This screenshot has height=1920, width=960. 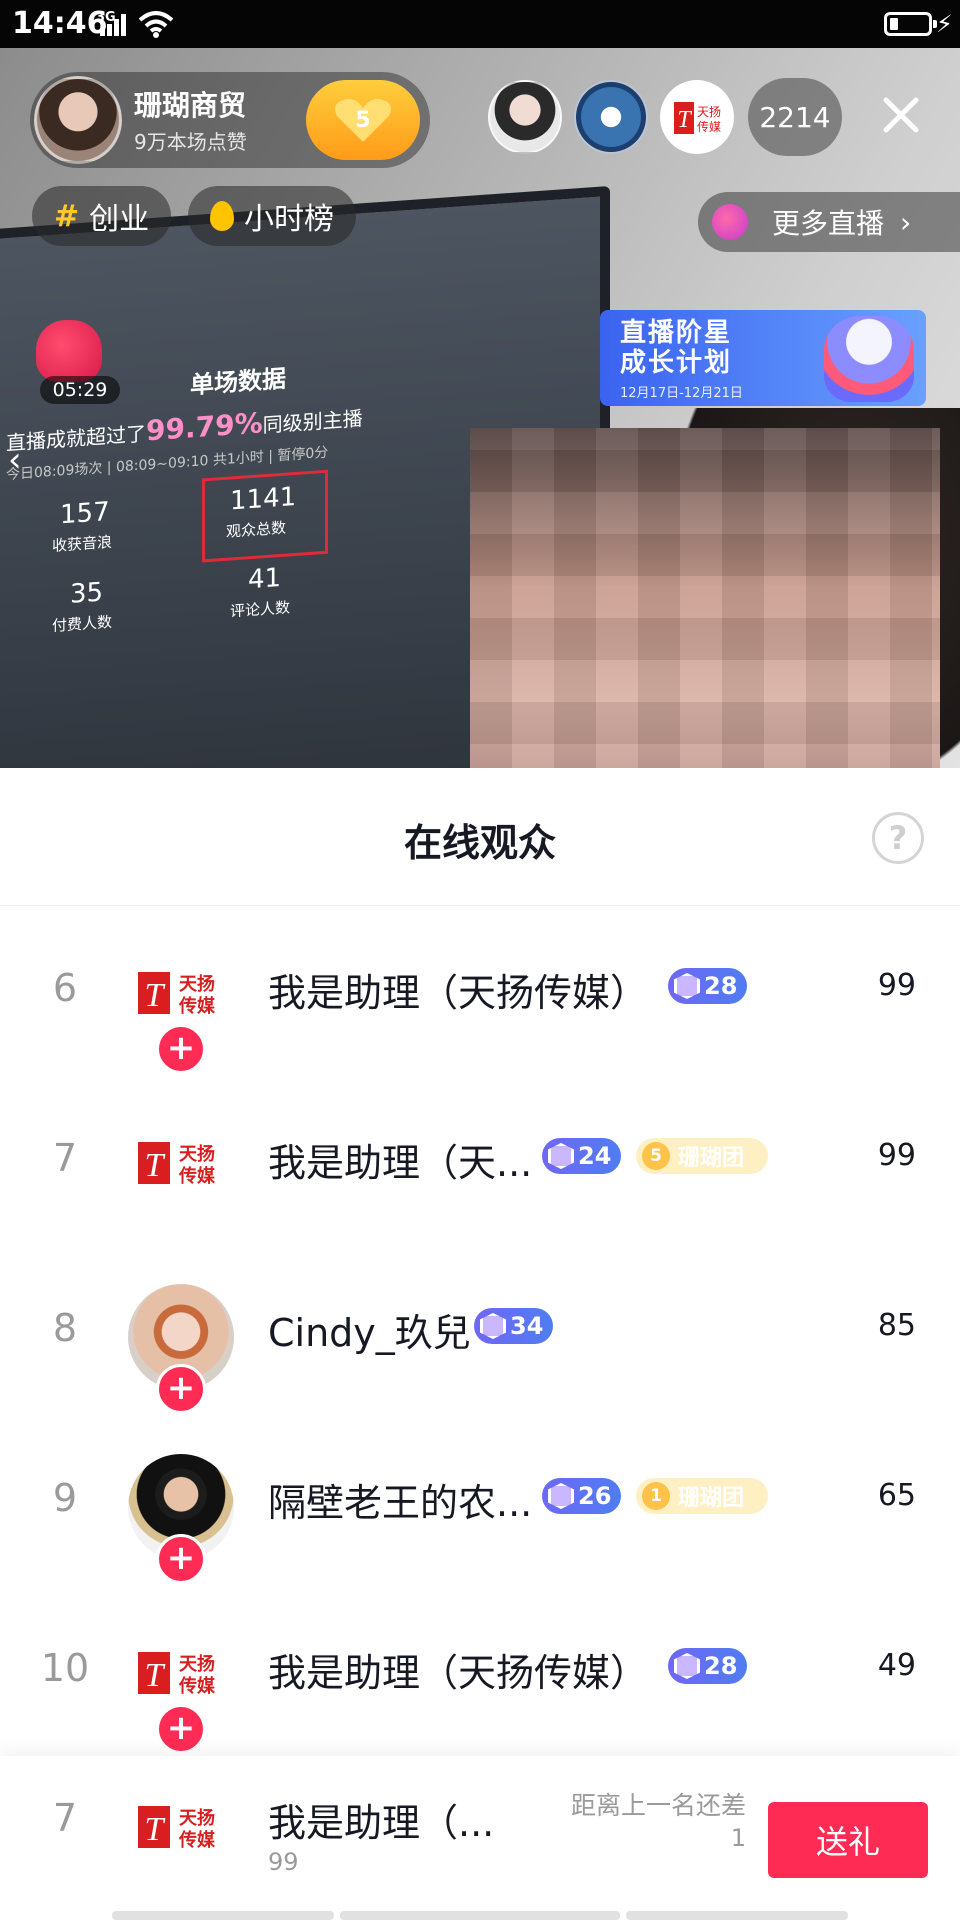 What do you see at coordinates (458, 993) in the screenshot?
I see `user-name: 我是助理（天扬传媒）` at bounding box center [458, 993].